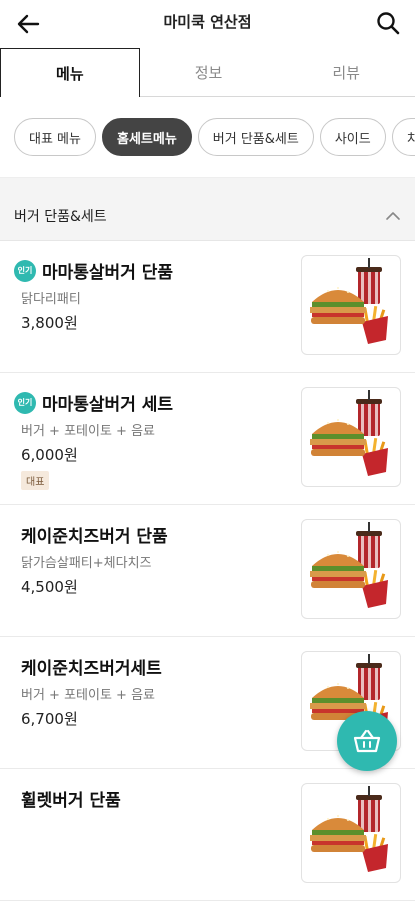 Image resolution: width=415 pixels, height=901 pixels. Describe the element at coordinates (91, 669) in the screenshot. I see `item-name: 케이준치즈버거세트` at that location.